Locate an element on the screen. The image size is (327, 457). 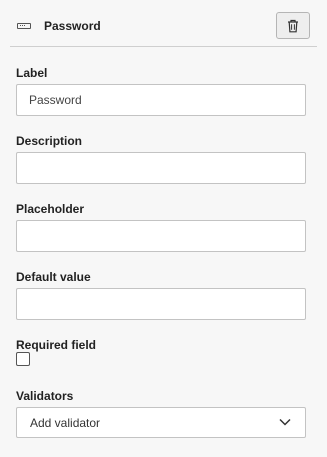
placeholder-field-label: Placeholder is located at coordinates (50, 209).